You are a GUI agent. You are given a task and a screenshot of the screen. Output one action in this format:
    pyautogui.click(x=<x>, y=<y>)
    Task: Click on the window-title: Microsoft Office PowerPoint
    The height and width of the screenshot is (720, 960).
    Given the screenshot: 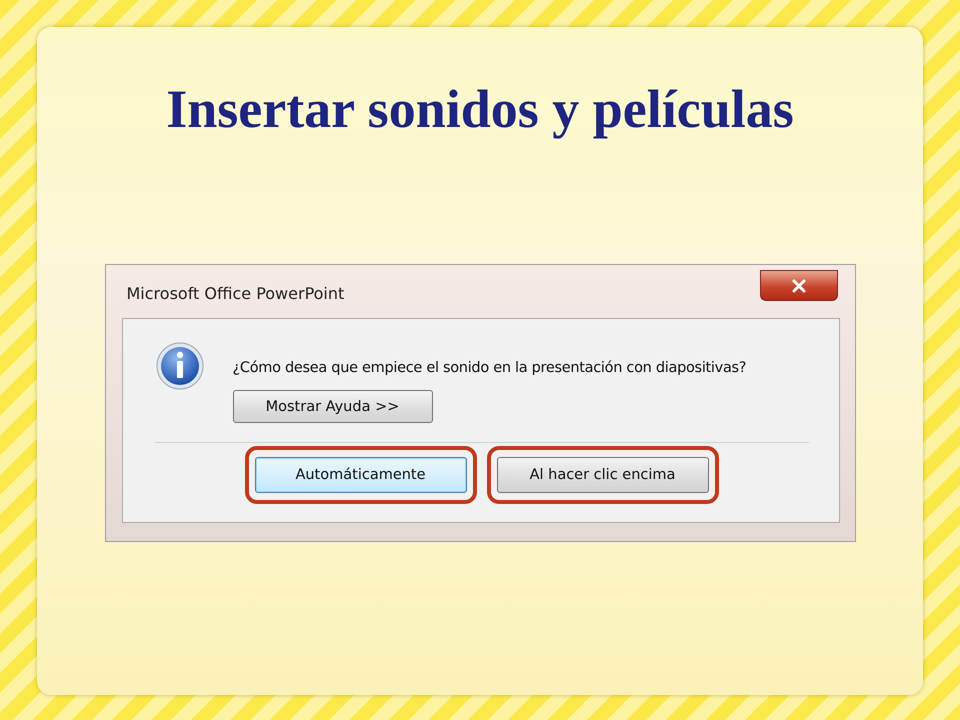 What is the action you would take?
    pyautogui.click(x=235, y=293)
    